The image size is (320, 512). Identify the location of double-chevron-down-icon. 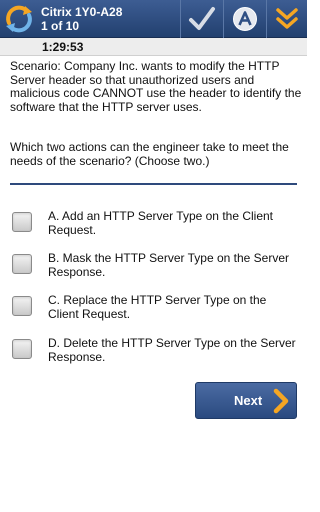
(287, 19).